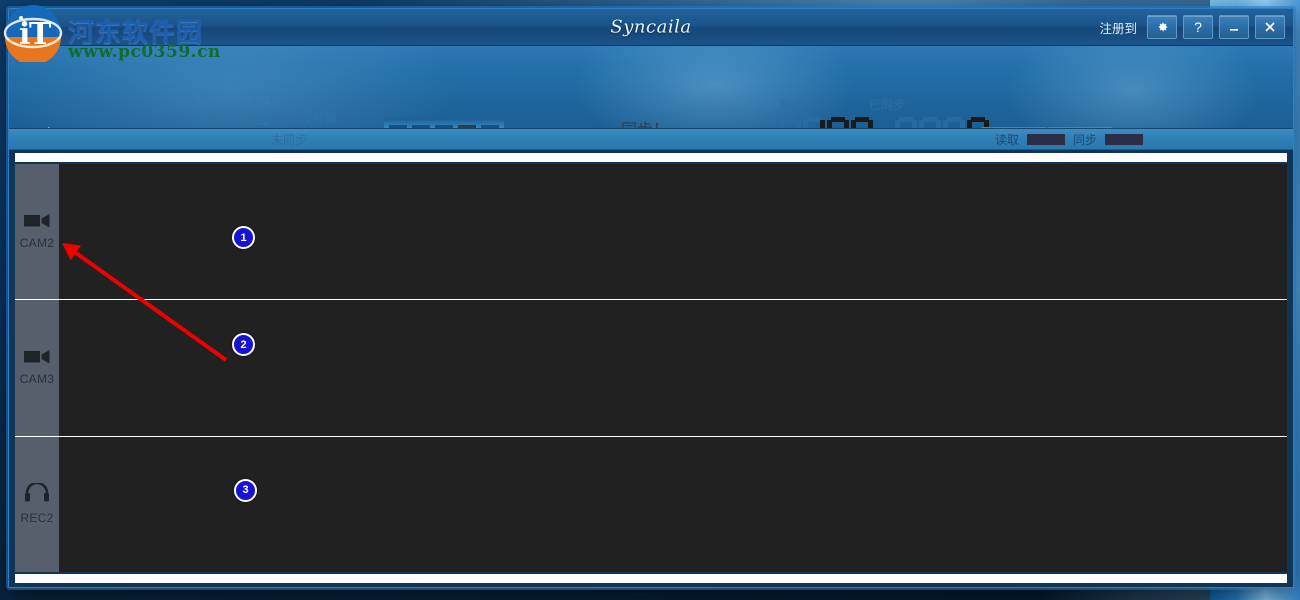 Image resolution: width=1300 pixels, height=600 pixels. Describe the element at coordinates (243, 345) in the screenshot. I see `annotation-marker-2: 2` at that location.